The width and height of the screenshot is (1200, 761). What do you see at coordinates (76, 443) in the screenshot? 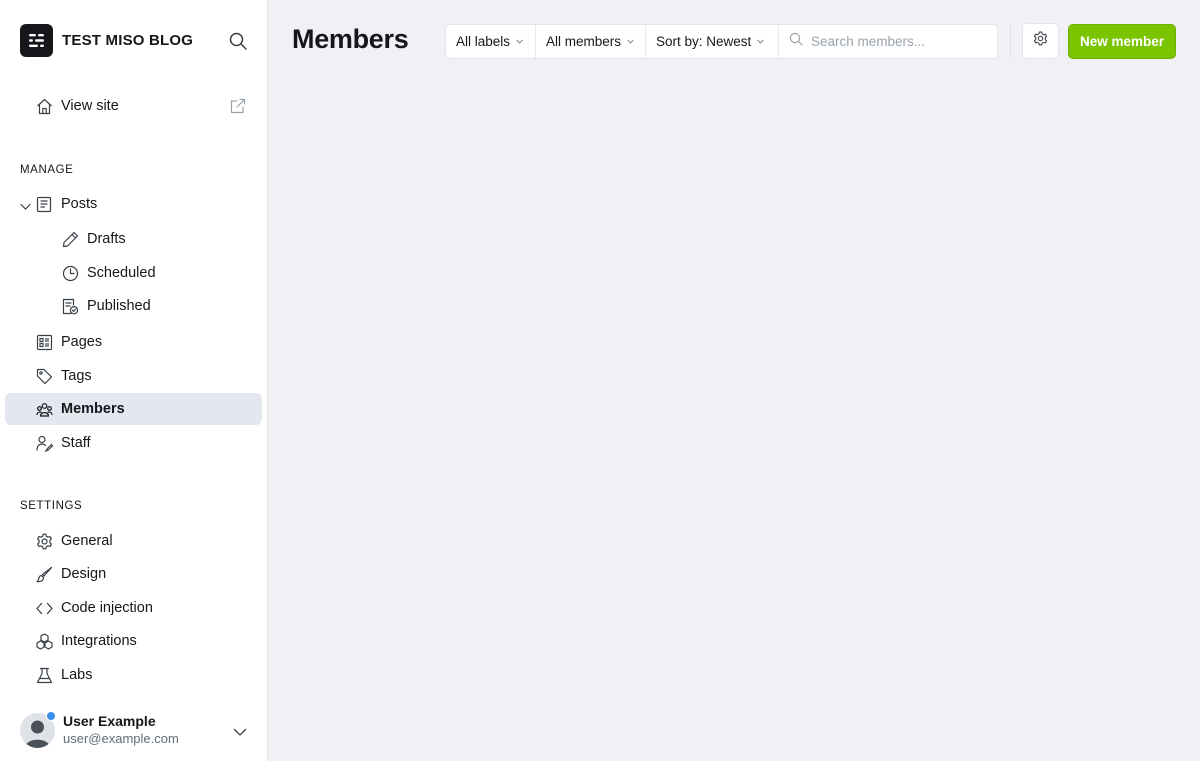
I see `nav-staff-label: Staff` at bounding box center [76, 443].